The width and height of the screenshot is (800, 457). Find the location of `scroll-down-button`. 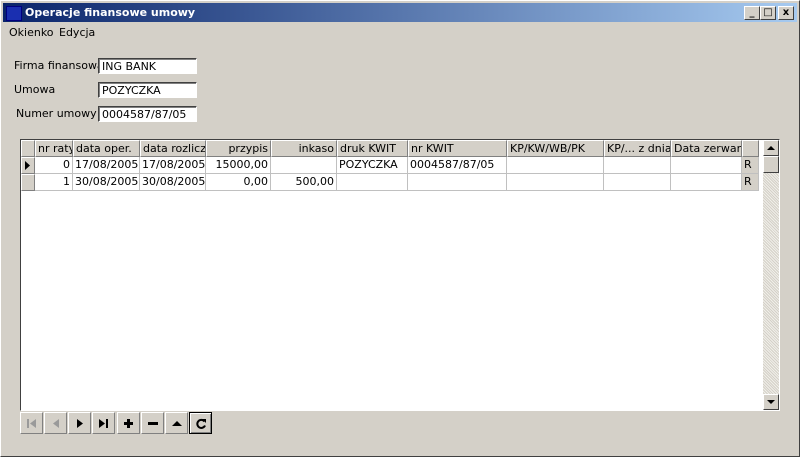

scroll-down-button is located at coordinates (771, 402).